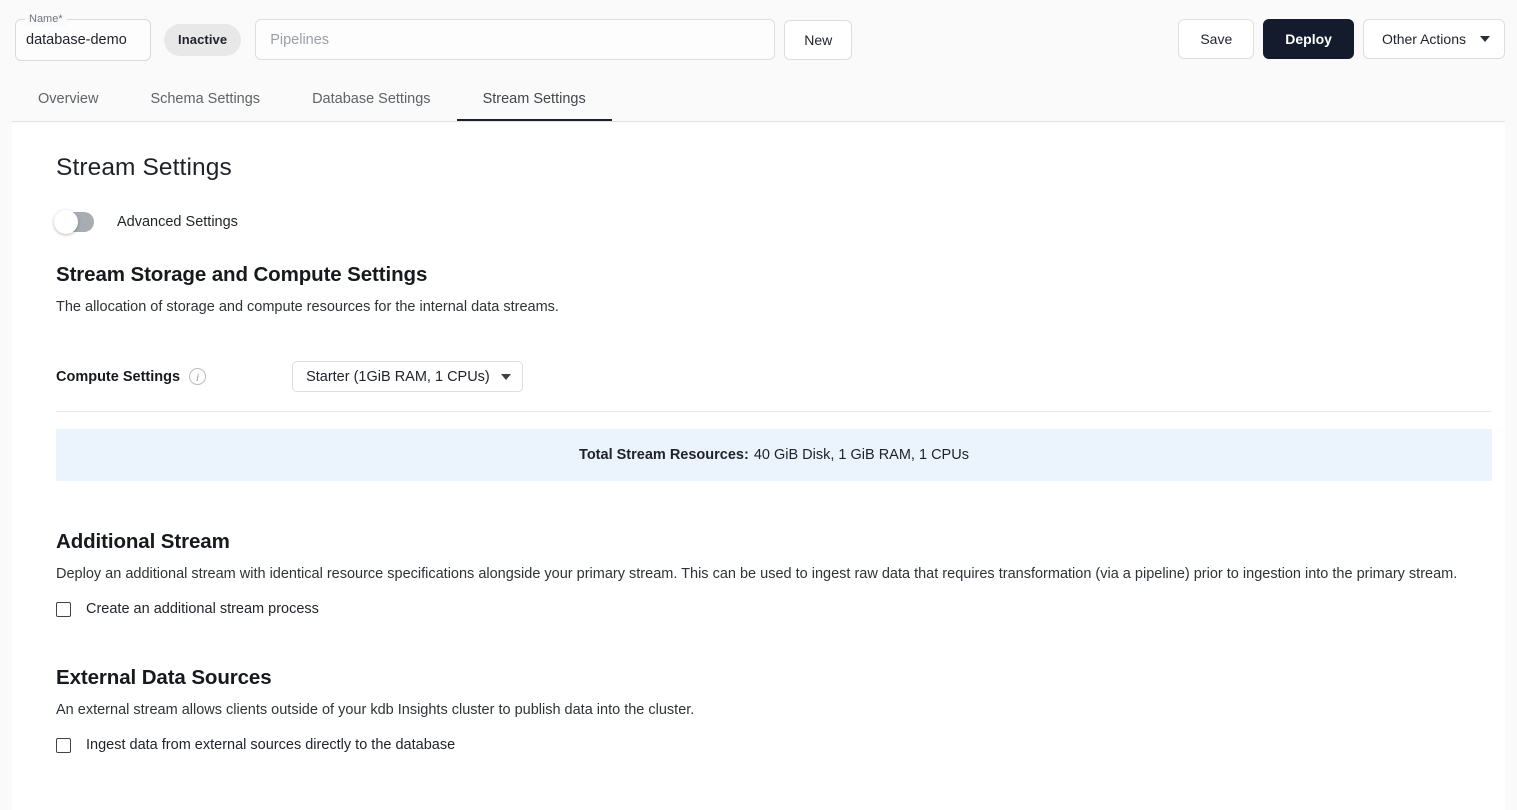  I want to click on pipelines-field-wrapper, so click(515, 39).